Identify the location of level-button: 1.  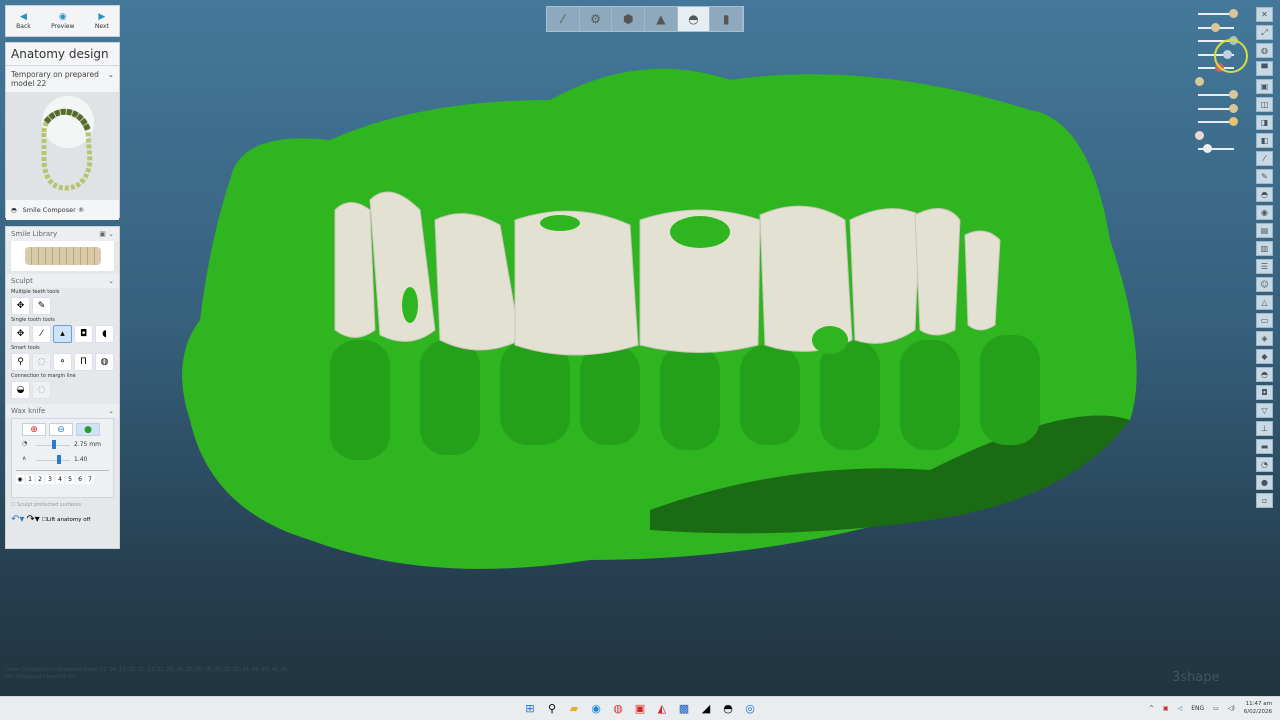
(30, 479).